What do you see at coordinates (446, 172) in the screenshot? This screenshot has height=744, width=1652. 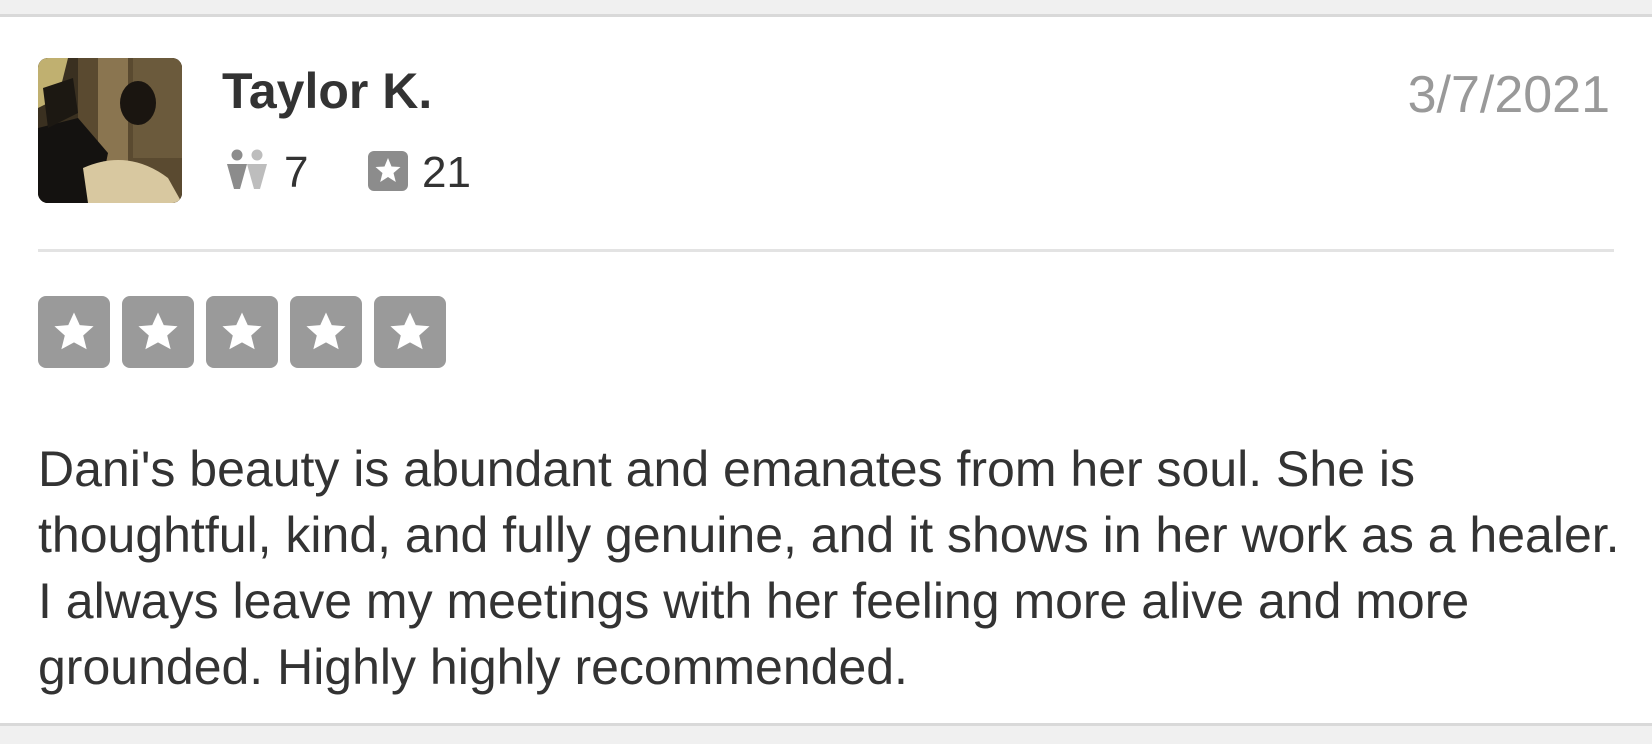 I see `review-count: 21` at bounding box center [446, 172].